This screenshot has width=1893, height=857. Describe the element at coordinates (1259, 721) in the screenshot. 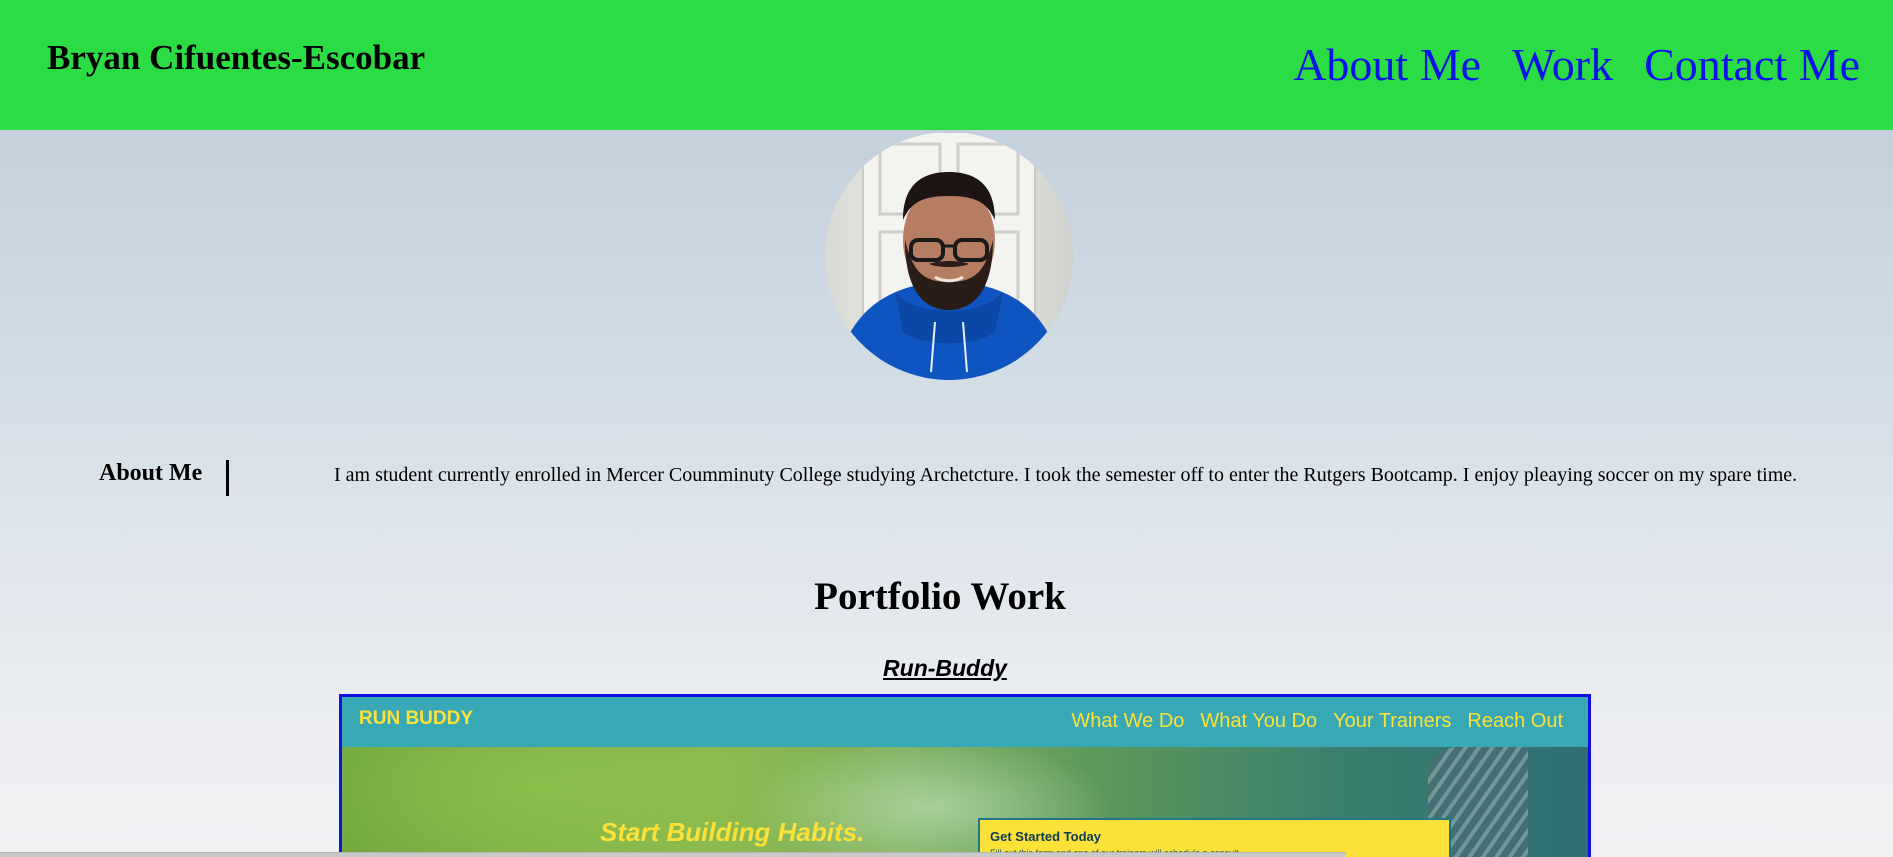

I see `preview-nav-item: What You Do` at that location.